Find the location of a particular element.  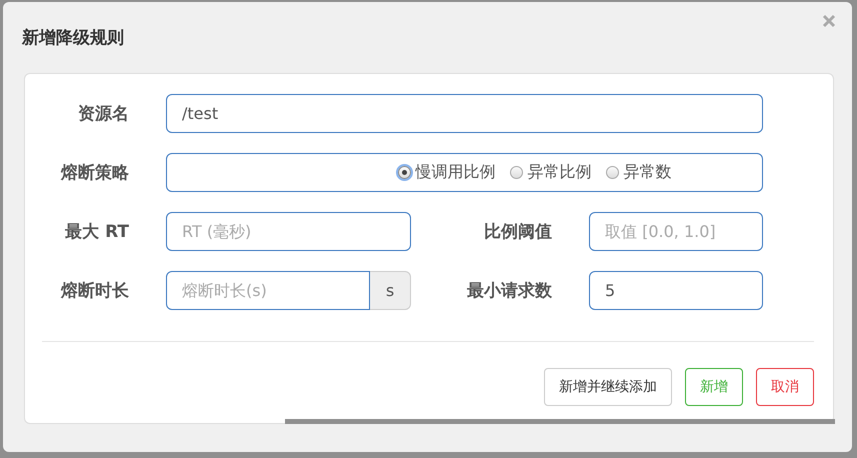

radio-label: 异常比例 is located at coordinates (560, 172).